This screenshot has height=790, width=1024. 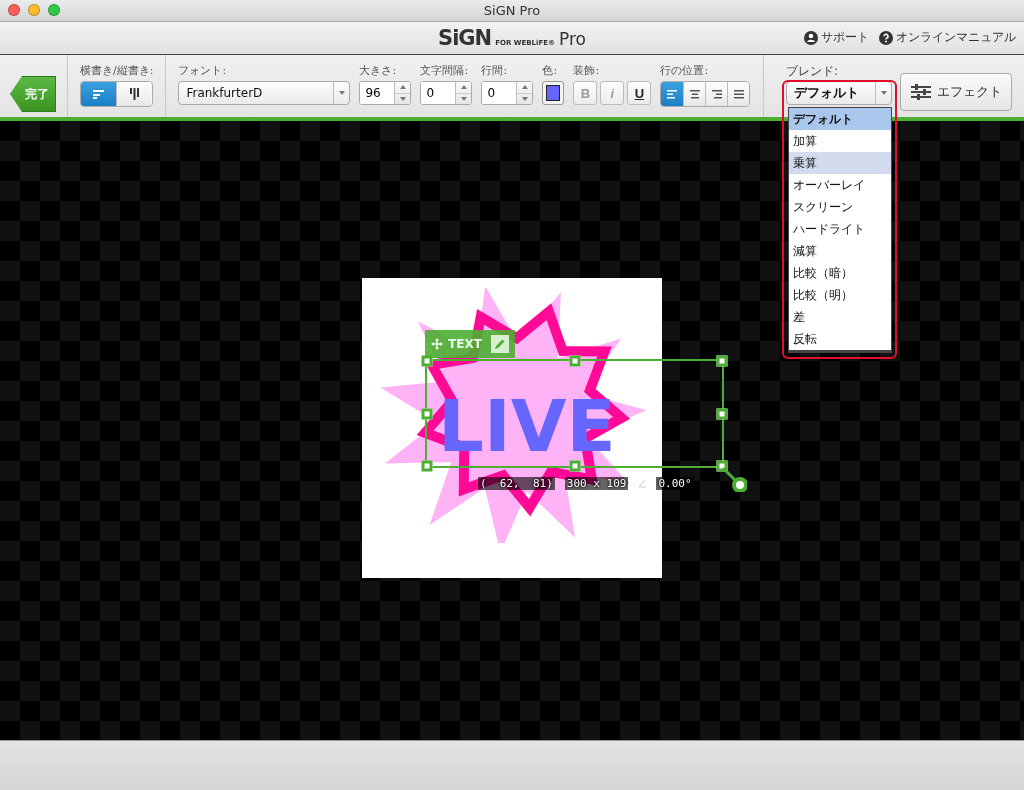 I want to click on field-label: ブレンド:, so click(x=813, y=70).